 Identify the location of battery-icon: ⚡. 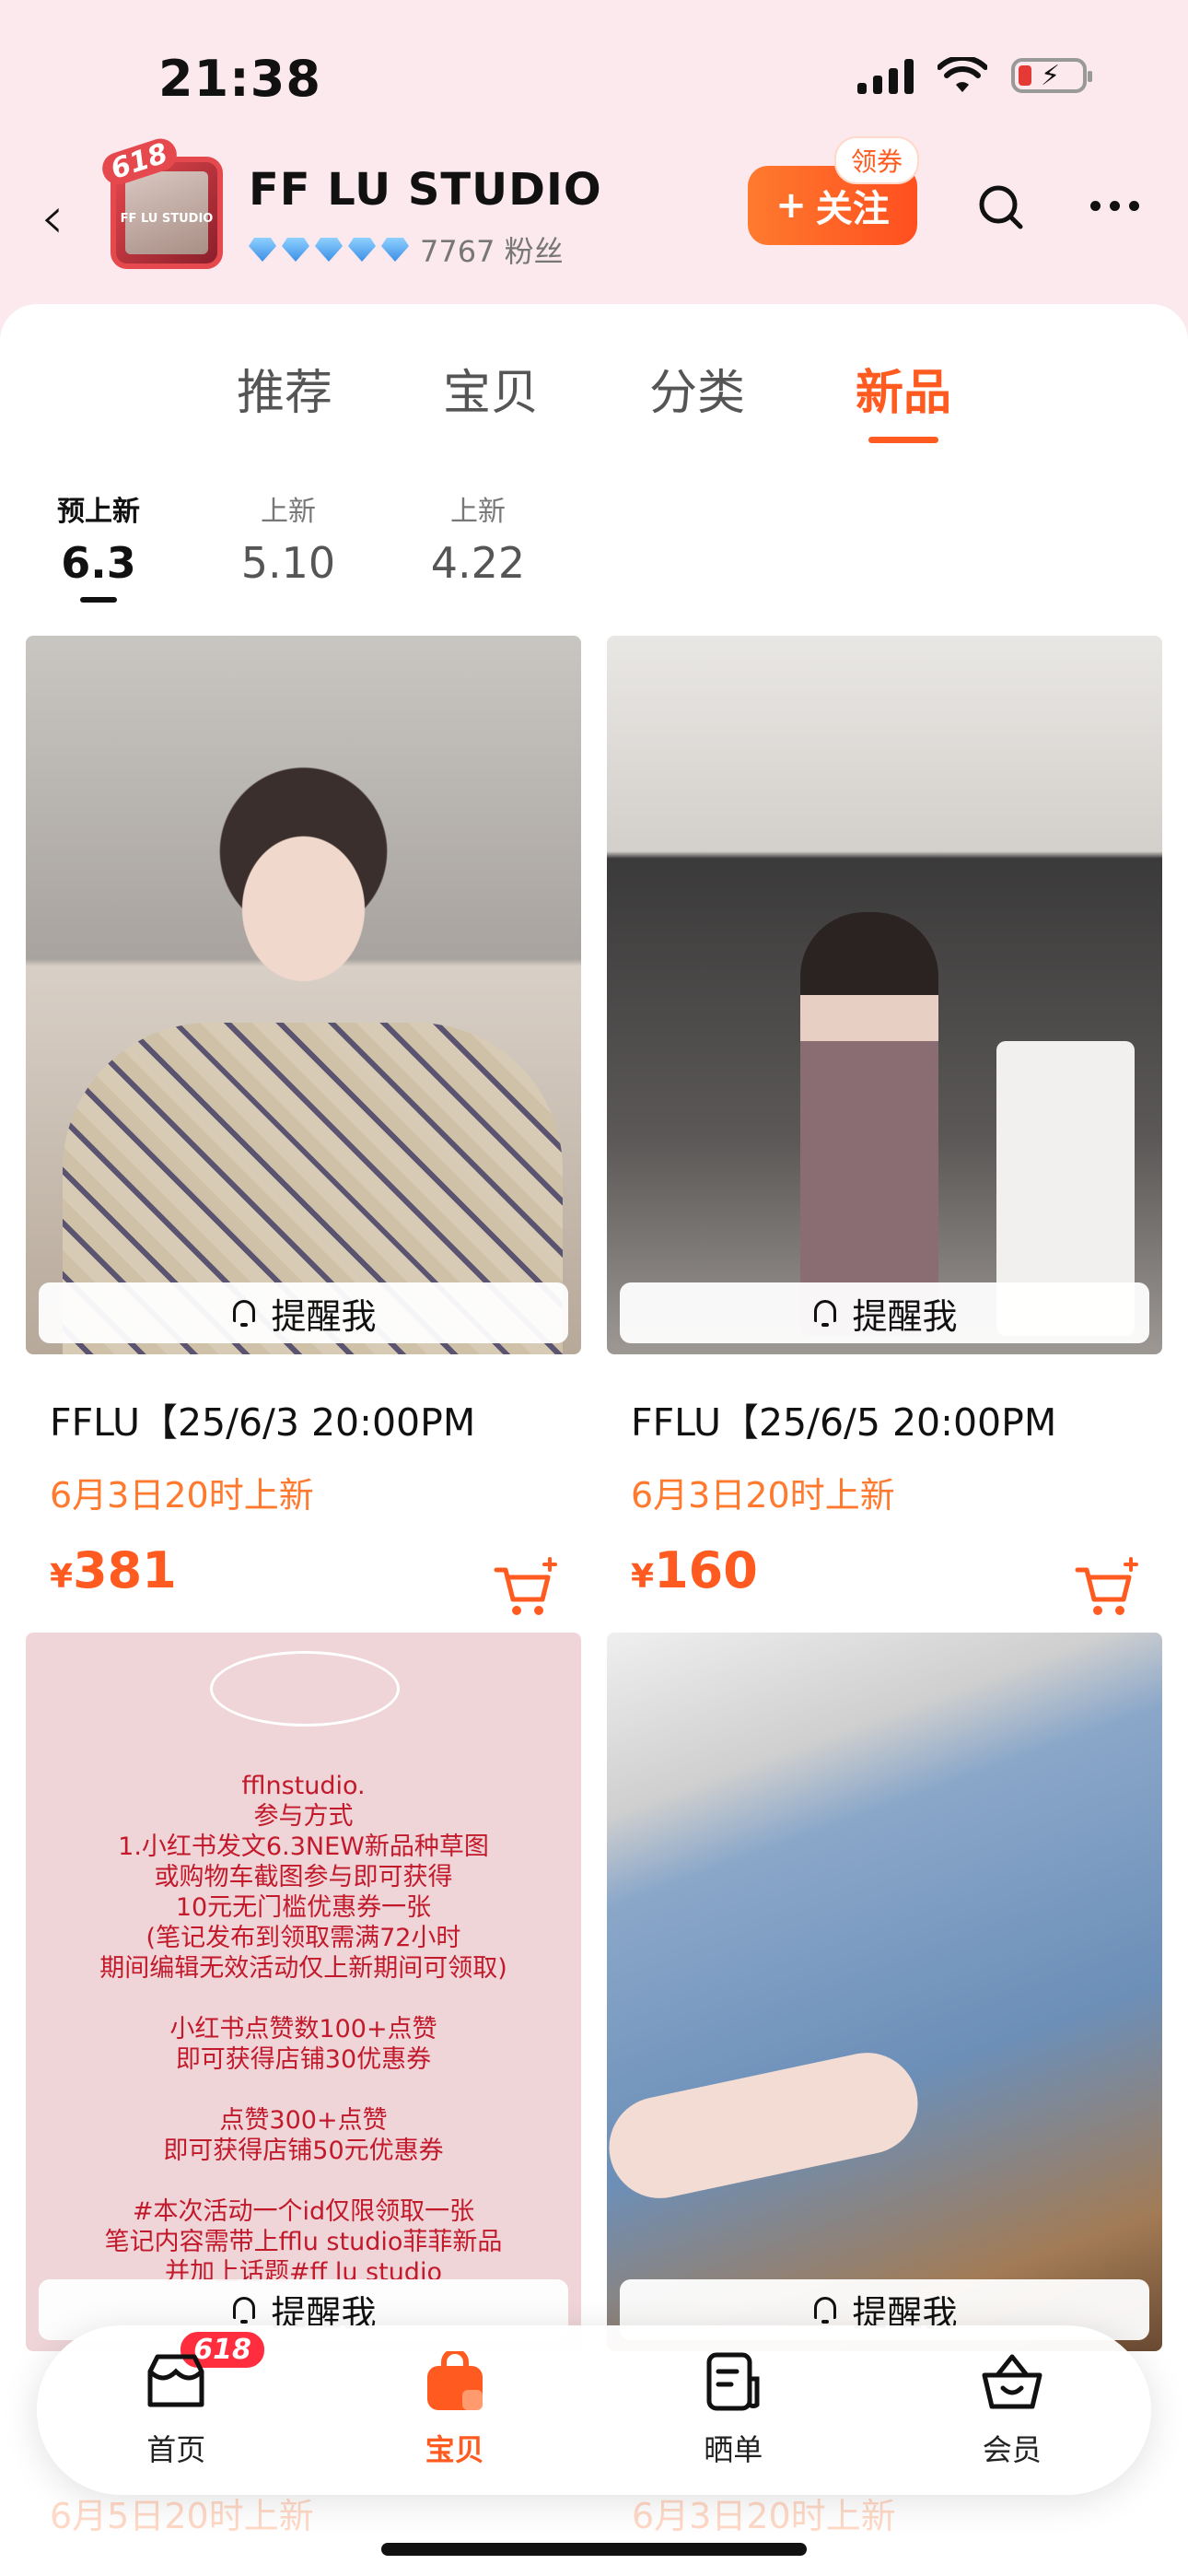
(1051, 75).